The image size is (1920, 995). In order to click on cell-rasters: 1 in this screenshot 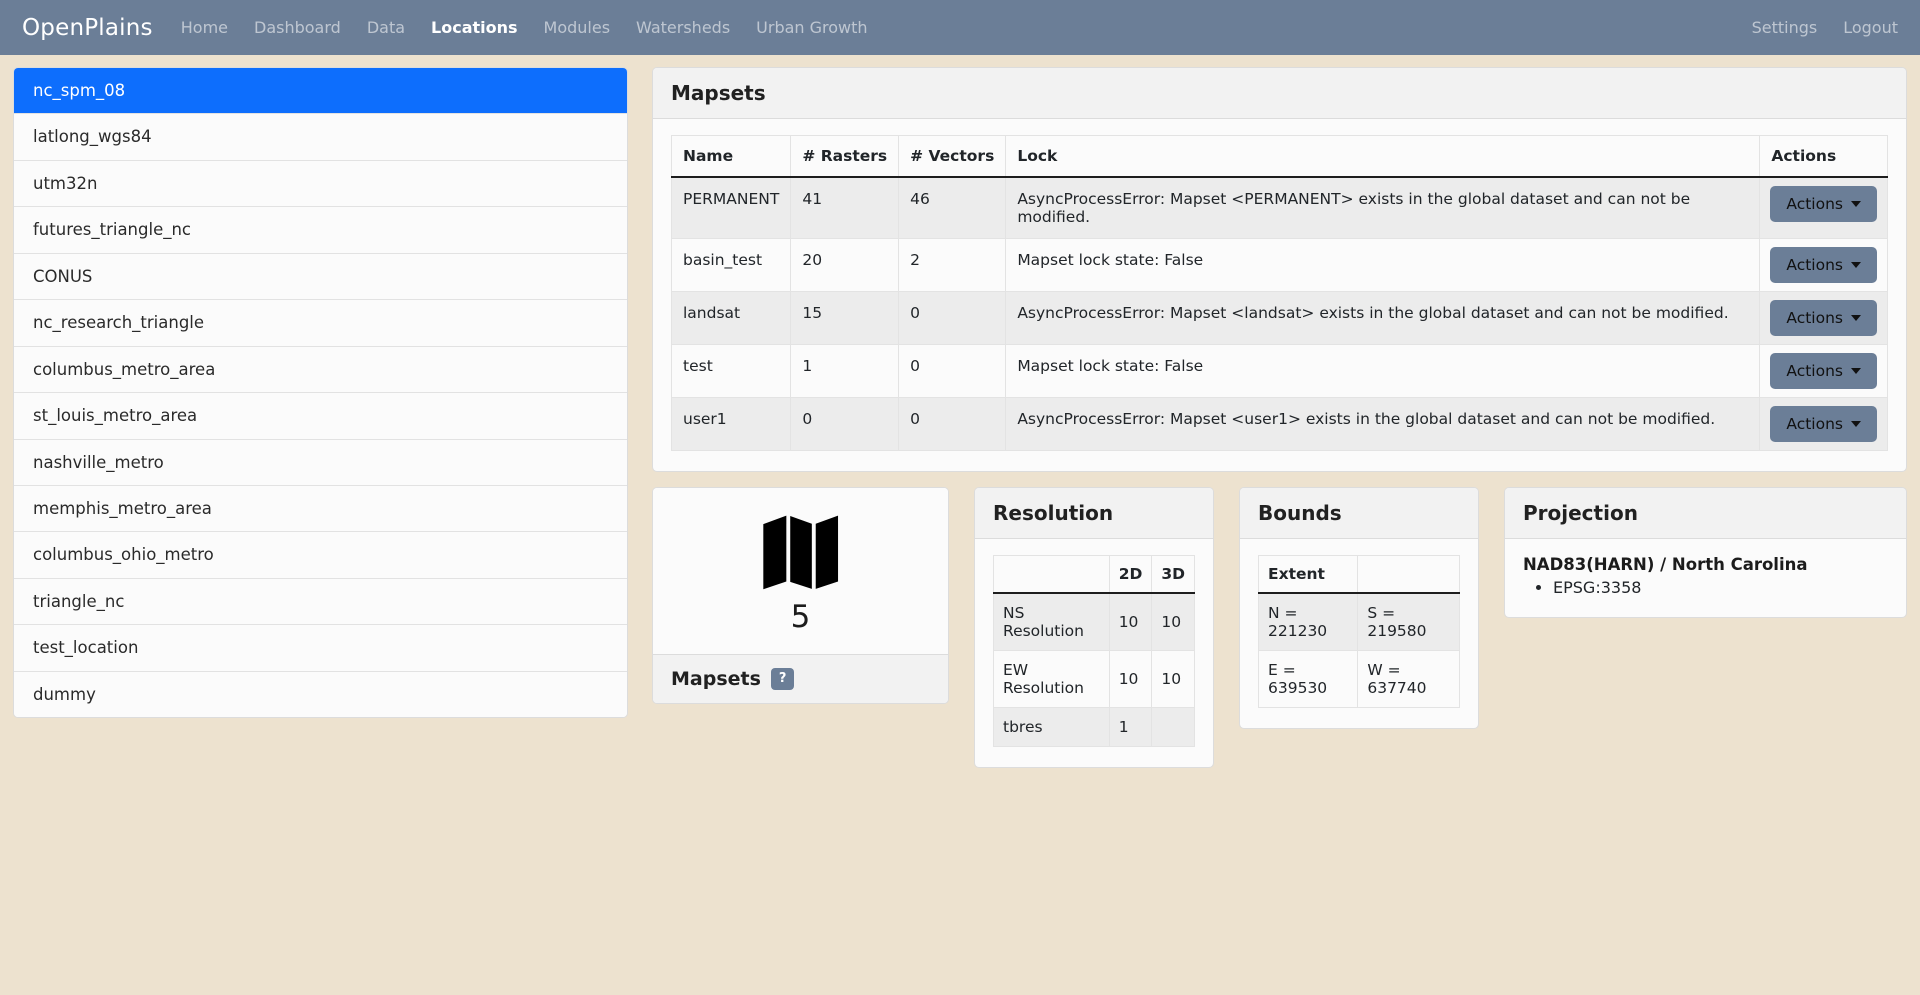, I will do `click(845, 371)`.